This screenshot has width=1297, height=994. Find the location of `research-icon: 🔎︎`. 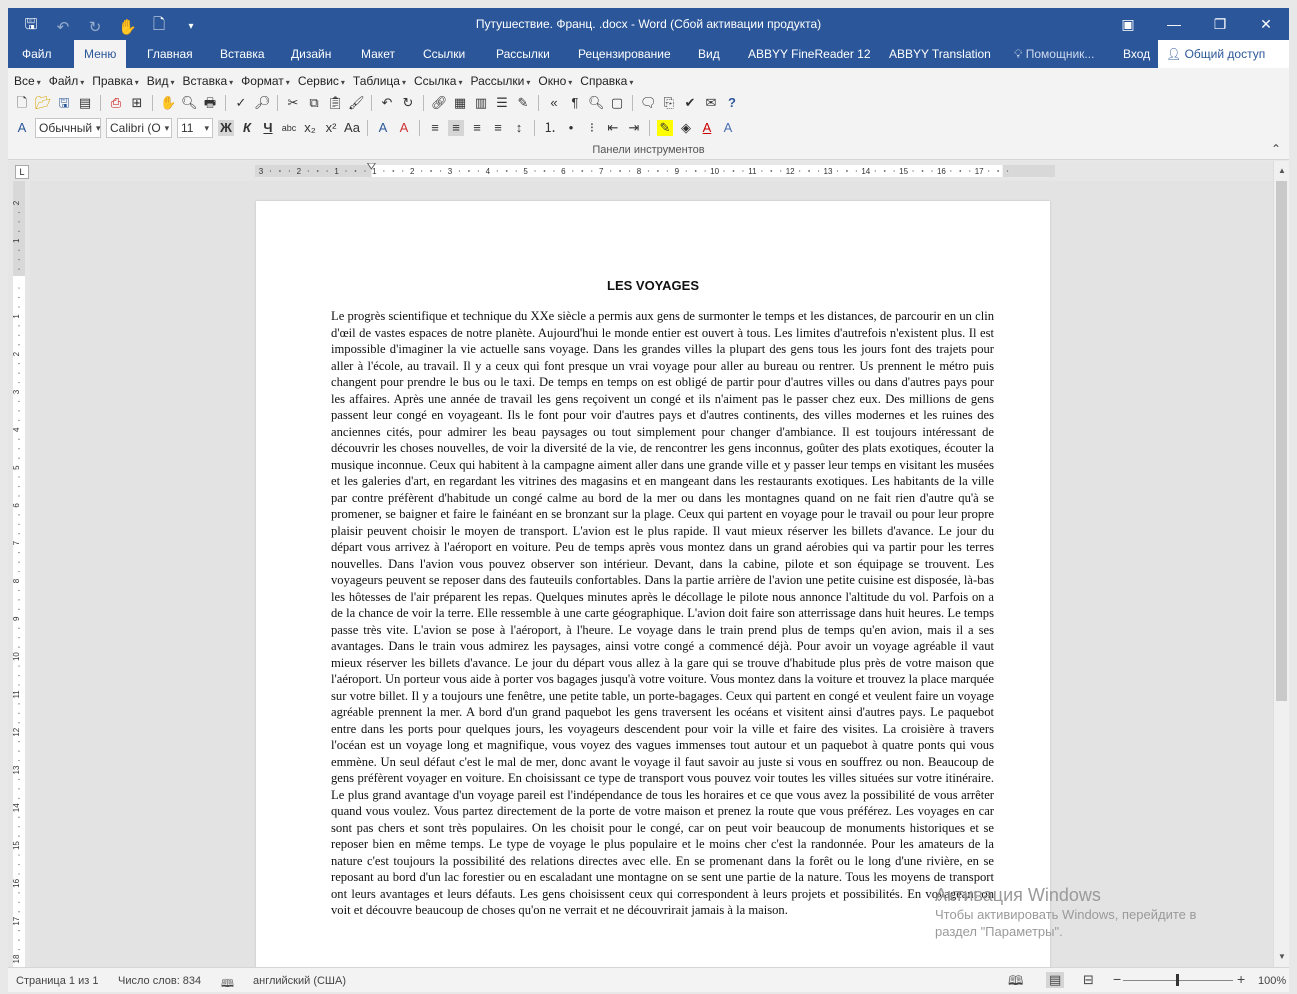

research-icon: 🔎︎ is located at coordinates (262, 103).